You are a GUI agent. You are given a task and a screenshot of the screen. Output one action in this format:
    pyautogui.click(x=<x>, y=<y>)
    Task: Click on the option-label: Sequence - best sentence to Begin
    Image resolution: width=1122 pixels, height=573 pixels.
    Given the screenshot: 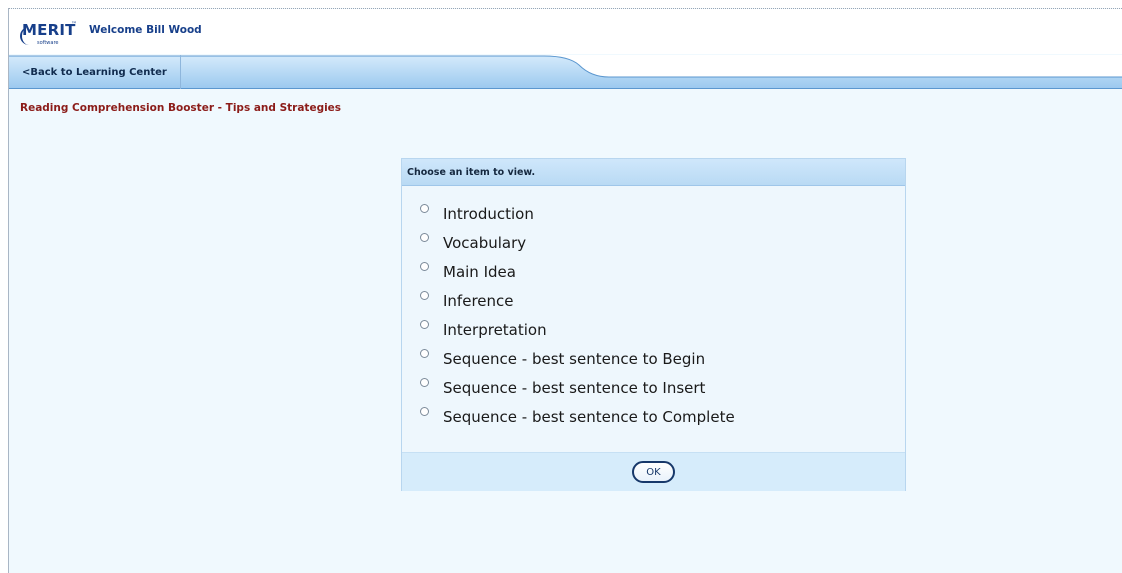 What is the action you would take?
    pyautogui.click(x=574, y=358)
    